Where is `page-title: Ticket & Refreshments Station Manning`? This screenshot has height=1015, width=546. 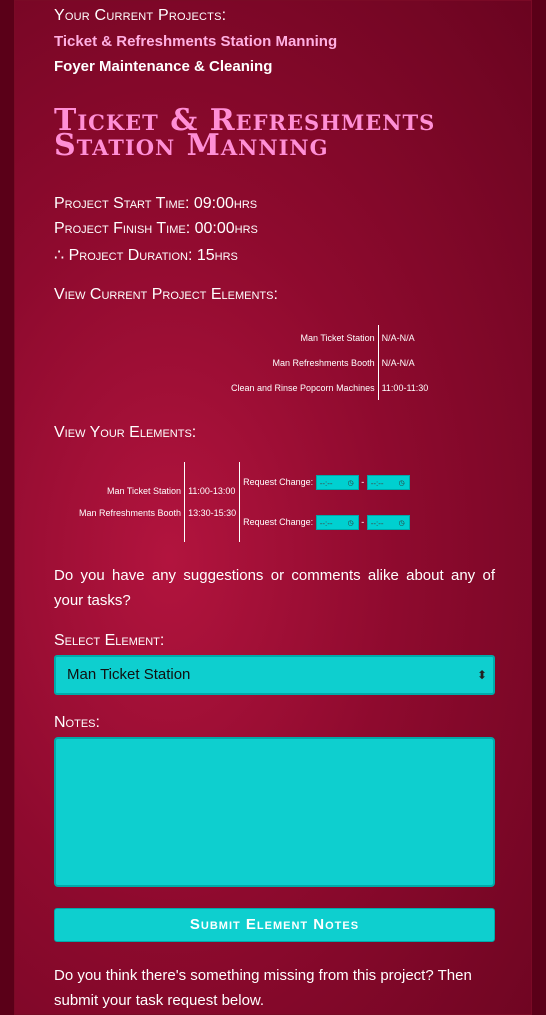 page-title: Ticket & Refreshments Station Manning is located at coordinates (245, 133).